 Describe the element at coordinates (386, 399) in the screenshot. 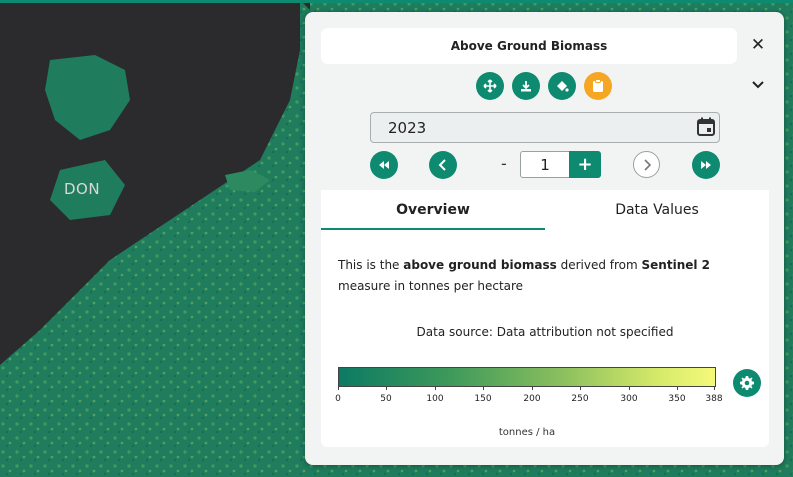

I see `legend-tick-label: 50` at that location.